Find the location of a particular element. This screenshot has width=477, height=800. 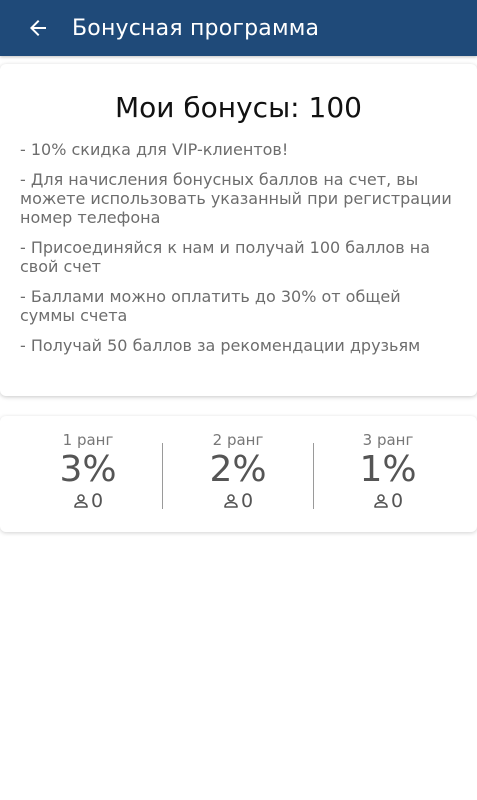

rank-percent: 1% is located at coordinates (388, 469).